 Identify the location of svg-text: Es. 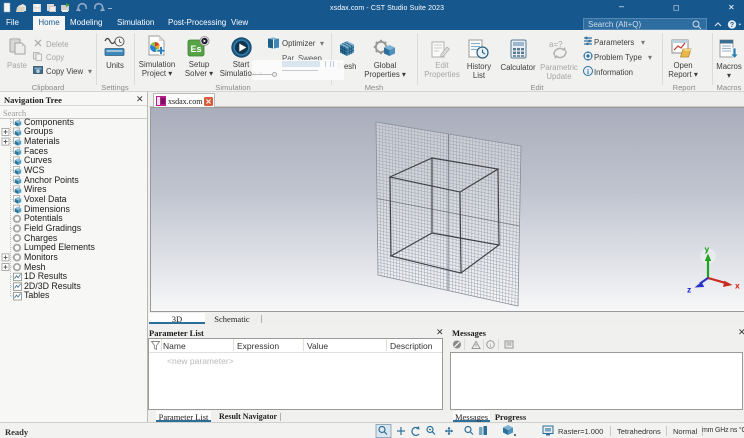
(195, 49).